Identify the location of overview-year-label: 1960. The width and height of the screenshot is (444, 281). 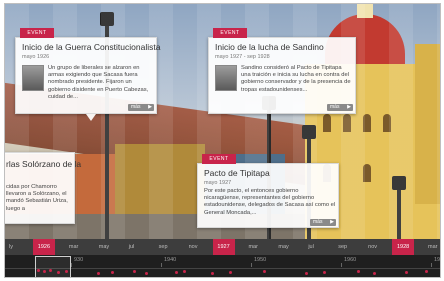
(350, 260).